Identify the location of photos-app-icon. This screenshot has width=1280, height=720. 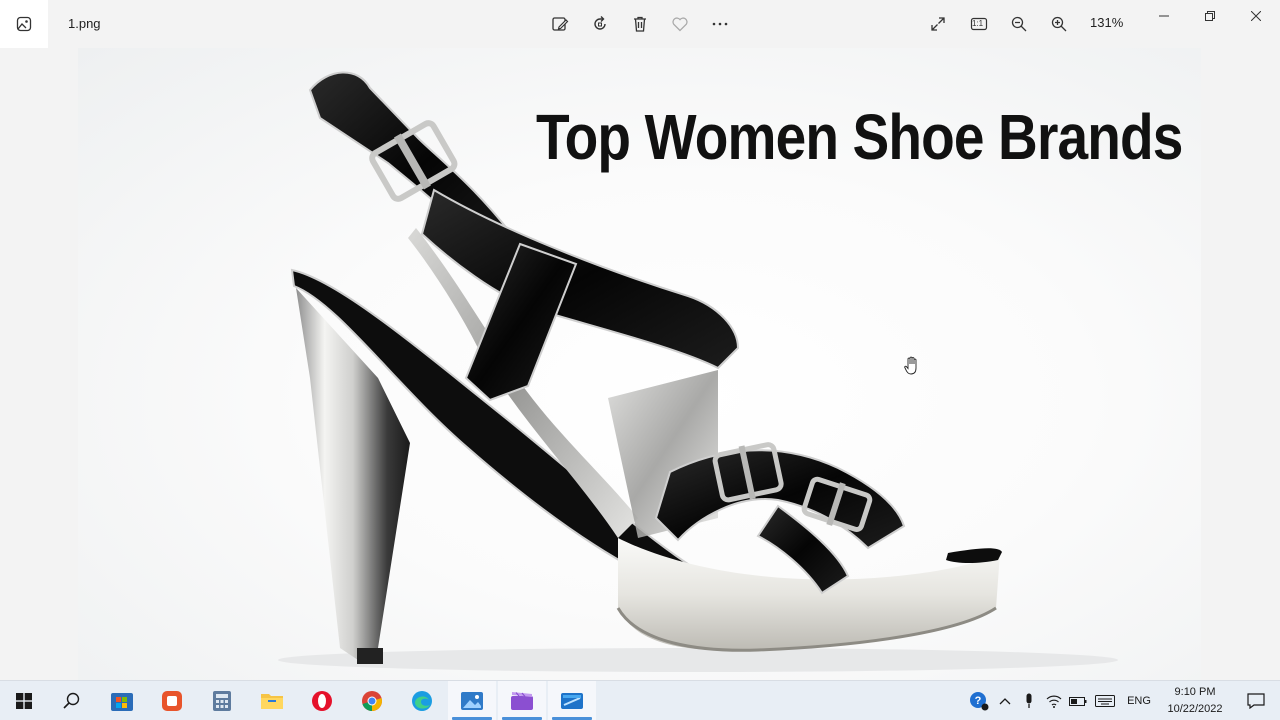
(24, 24).